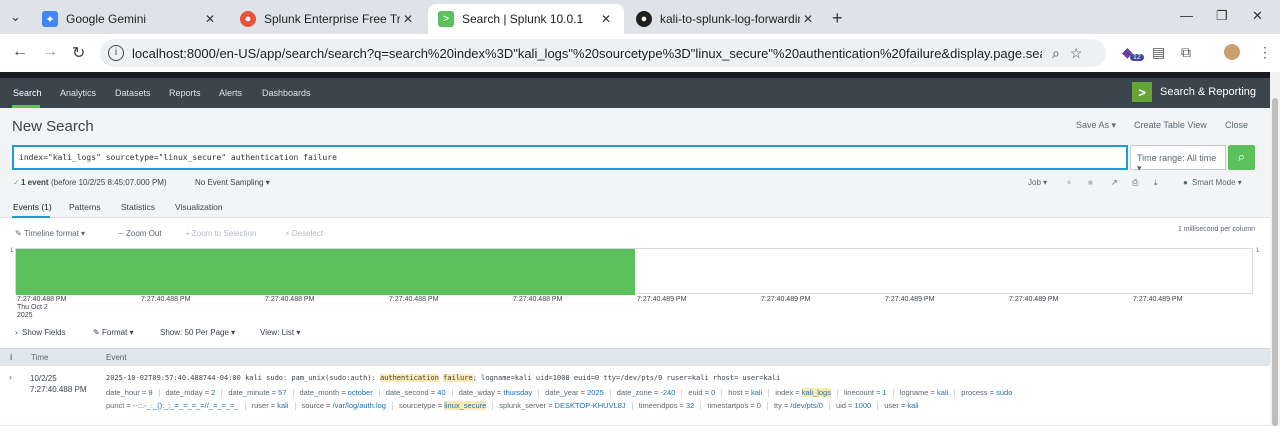  I want to click on tab-statistics: Statistics, so click(138, 207).